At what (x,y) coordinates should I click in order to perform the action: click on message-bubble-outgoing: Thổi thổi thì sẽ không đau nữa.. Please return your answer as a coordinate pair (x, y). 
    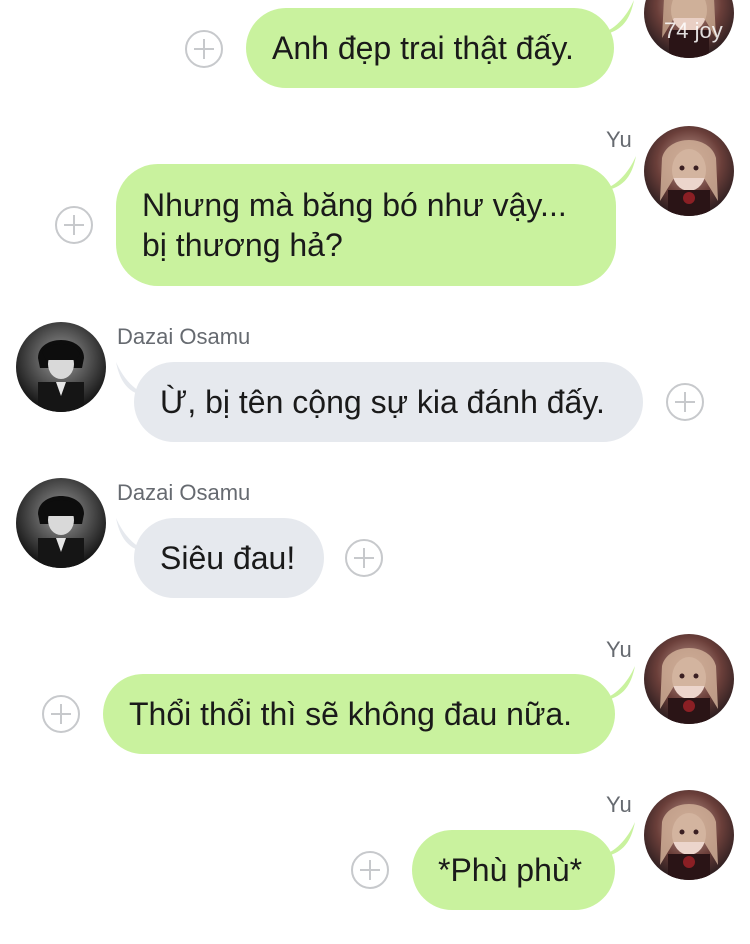
    Looking at the image, I should click on (359, 714).